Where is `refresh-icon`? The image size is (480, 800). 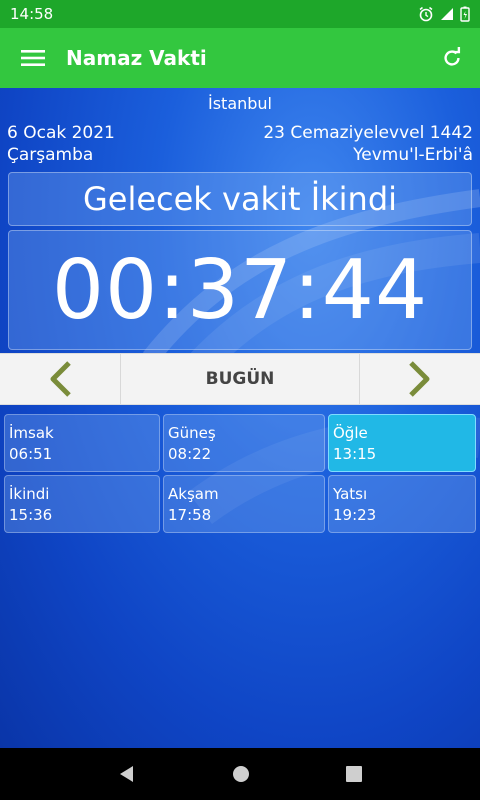 refresh-icon is located at coordinates (452, 56).